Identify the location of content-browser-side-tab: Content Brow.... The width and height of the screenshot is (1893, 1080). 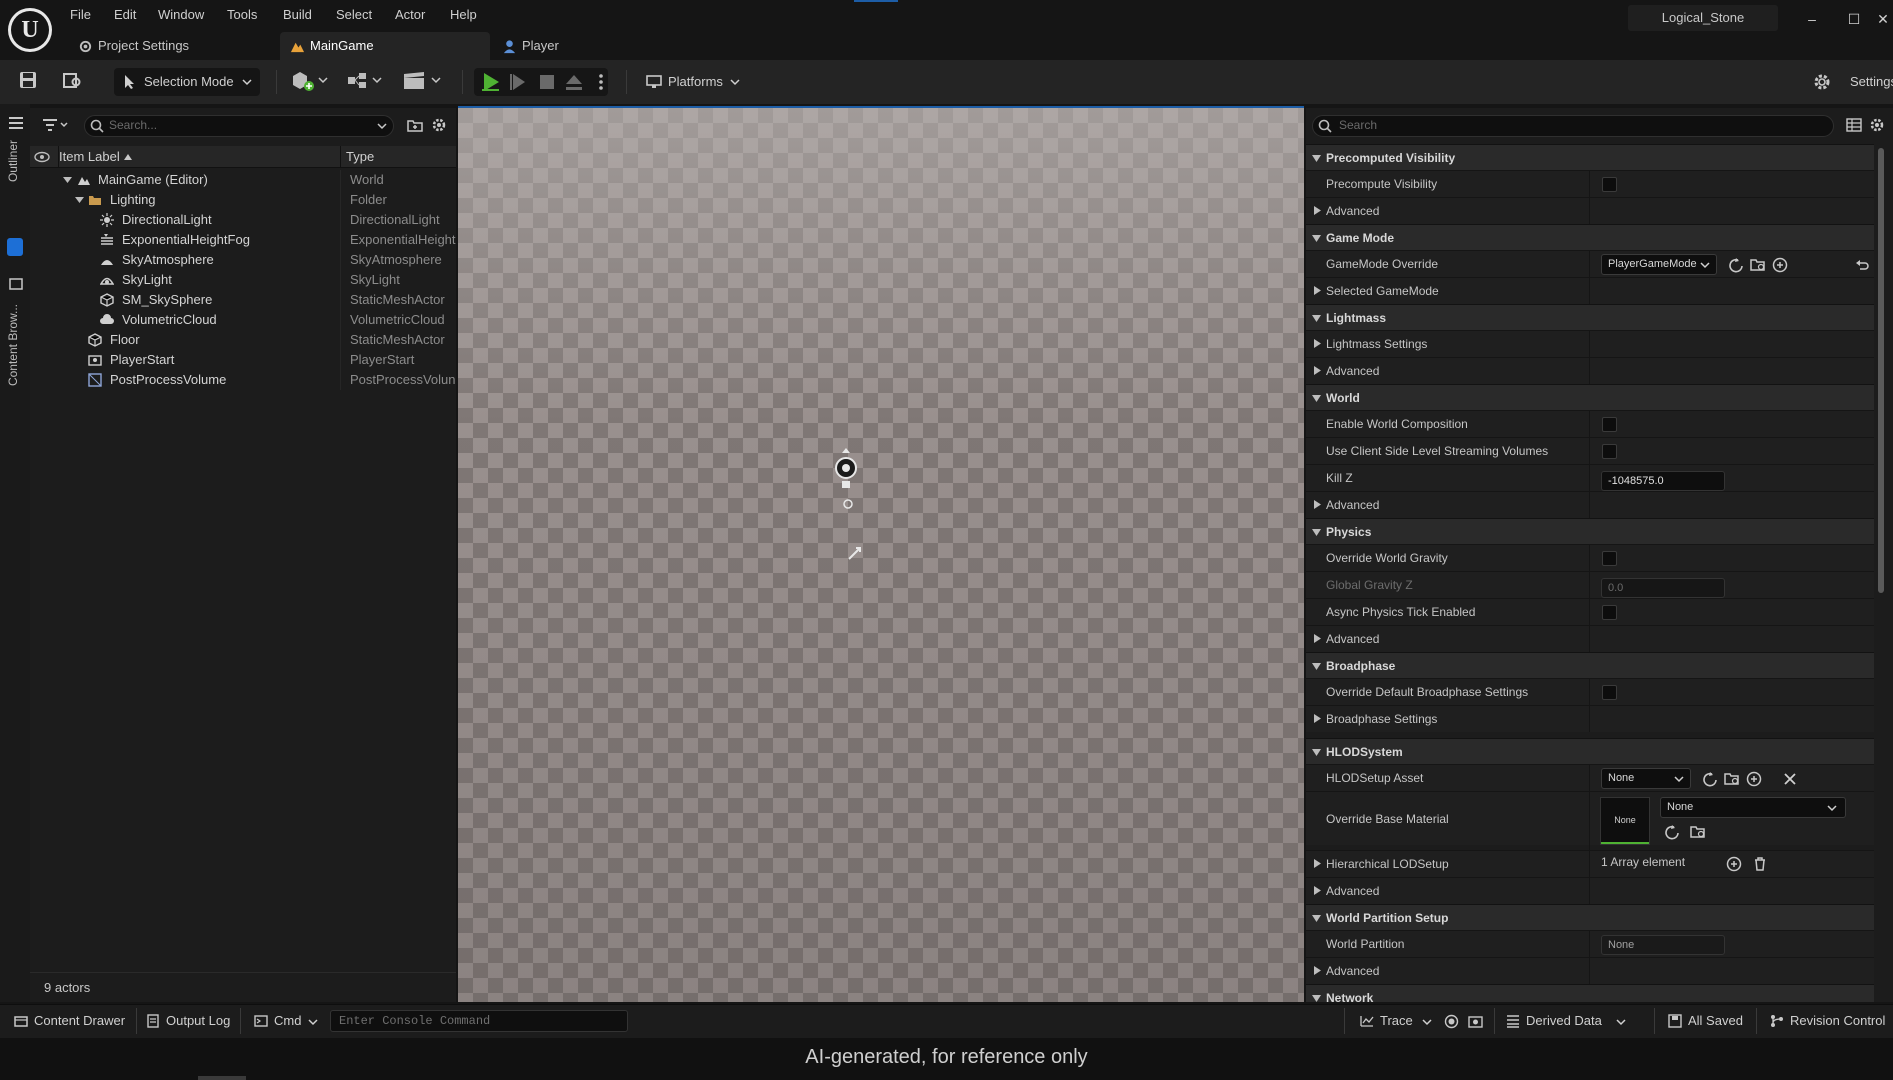
(13, 345).